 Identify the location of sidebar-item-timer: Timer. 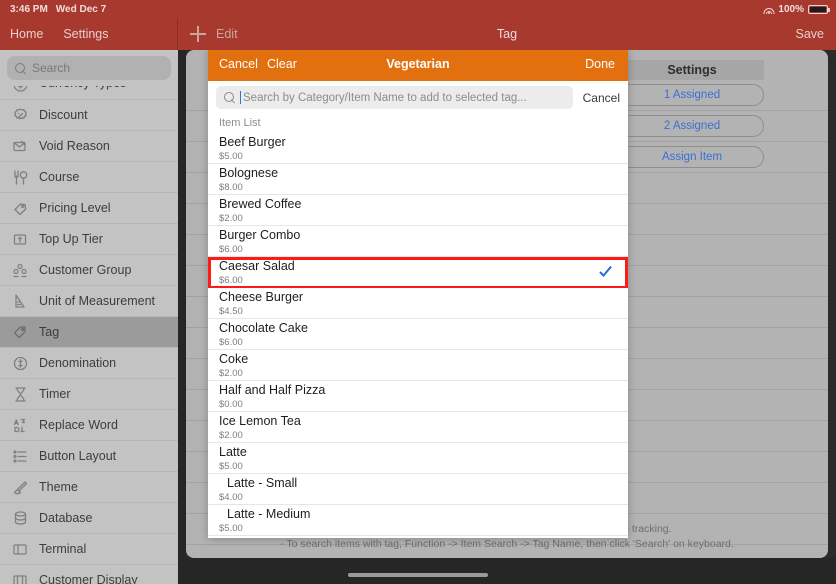
(89, 394).